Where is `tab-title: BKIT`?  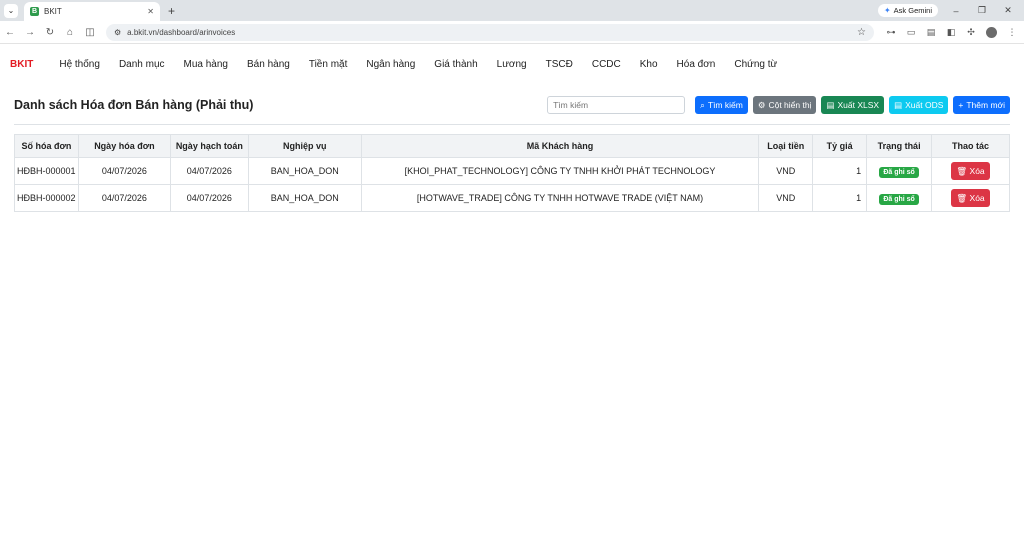
tab-title: BKIT is located at coordinates (53, 11).